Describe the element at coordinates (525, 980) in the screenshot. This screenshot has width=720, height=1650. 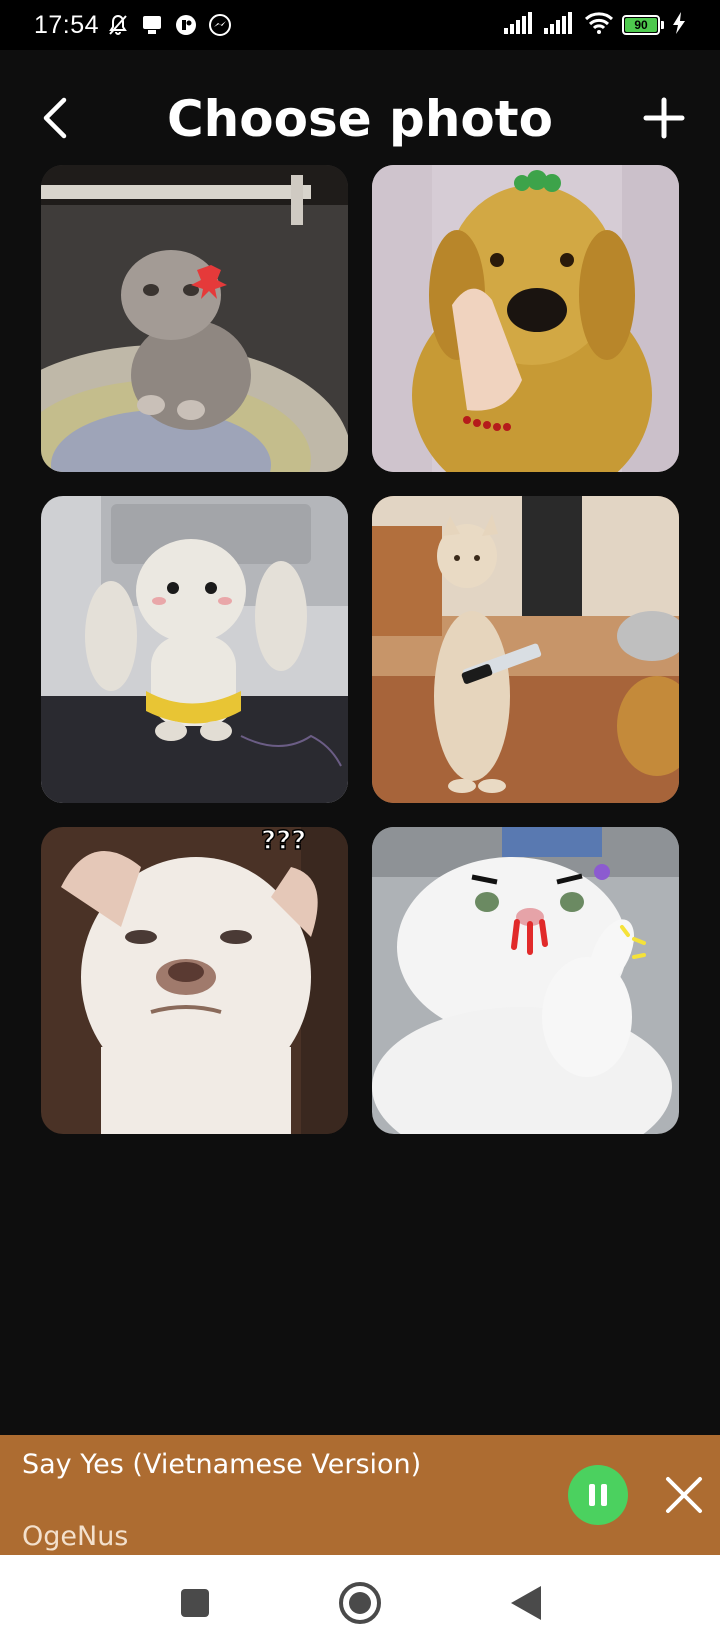
I see `photo-cat-thumbs-up` at that location.